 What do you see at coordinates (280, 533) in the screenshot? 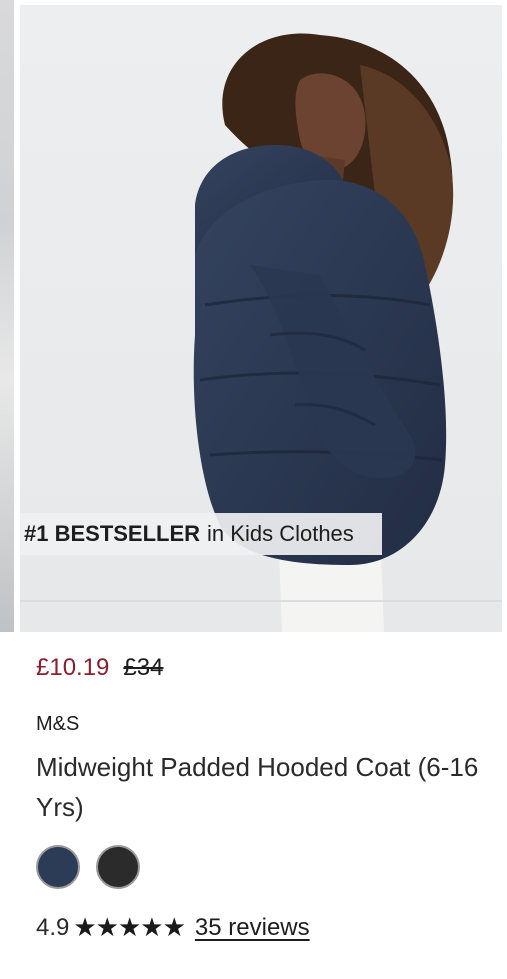
I see `bestseller-category: in Kids Clothes` at bounding box center [280, 533].